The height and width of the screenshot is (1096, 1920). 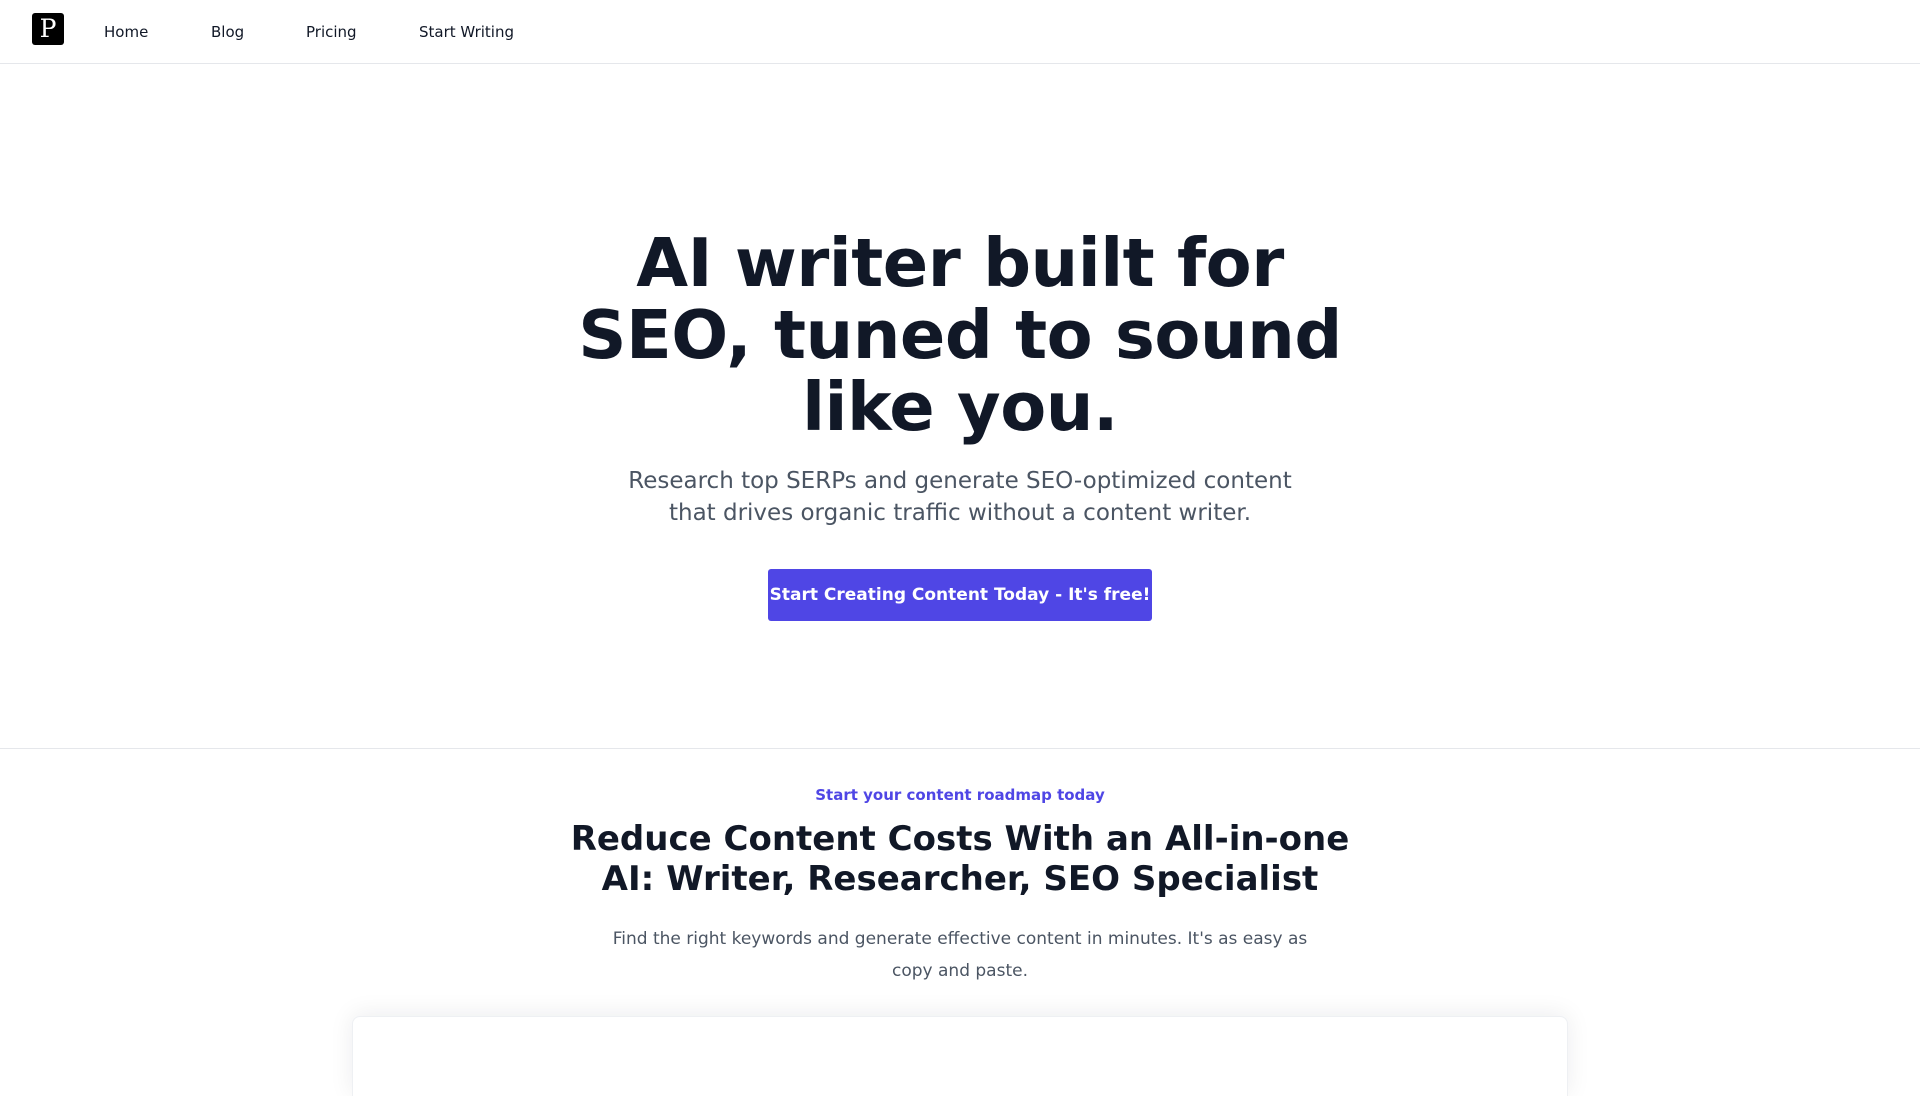 I want to click on feature-preview-card, so click(x=960, y=1056).